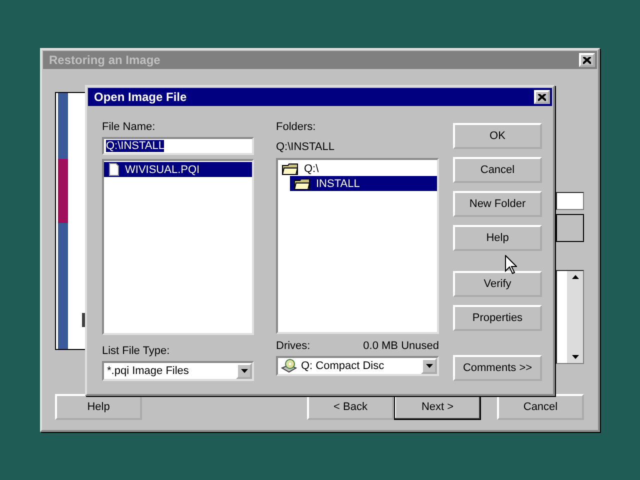  I want to click on dialog-button: Properties, so click(497, 318).